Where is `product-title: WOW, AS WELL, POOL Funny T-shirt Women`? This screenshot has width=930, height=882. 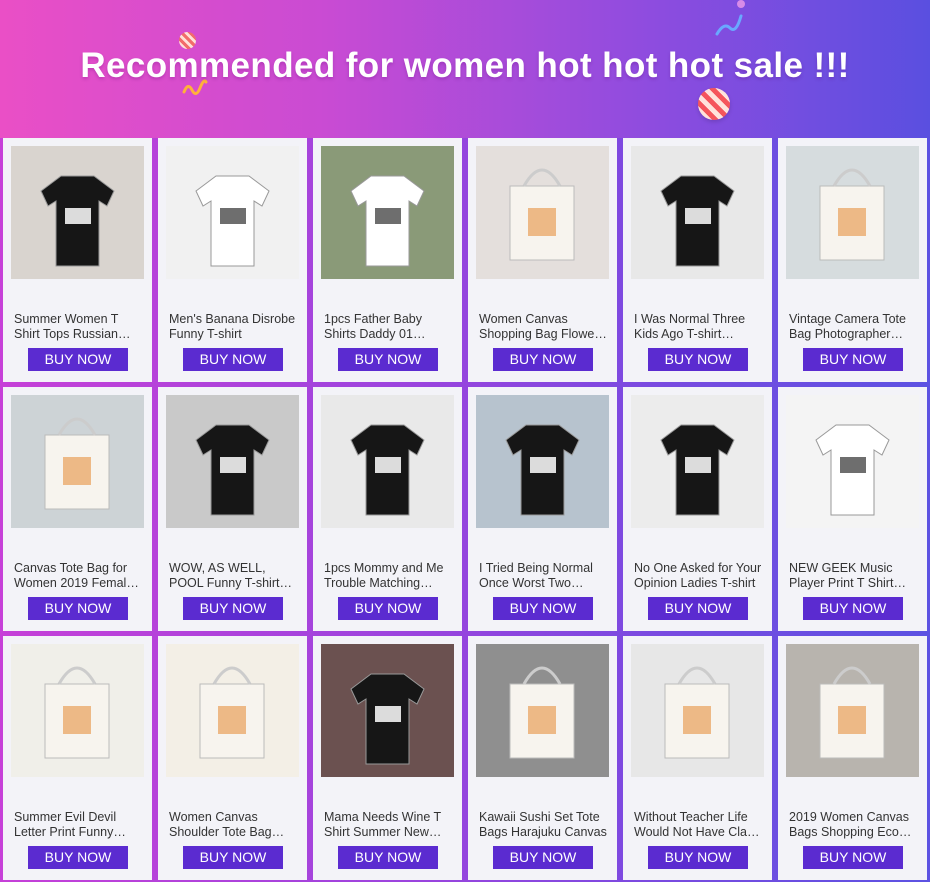
product-title: WOW, AS WELL, POOL Funny T-shirt Women is located at coordinates (233, 576).